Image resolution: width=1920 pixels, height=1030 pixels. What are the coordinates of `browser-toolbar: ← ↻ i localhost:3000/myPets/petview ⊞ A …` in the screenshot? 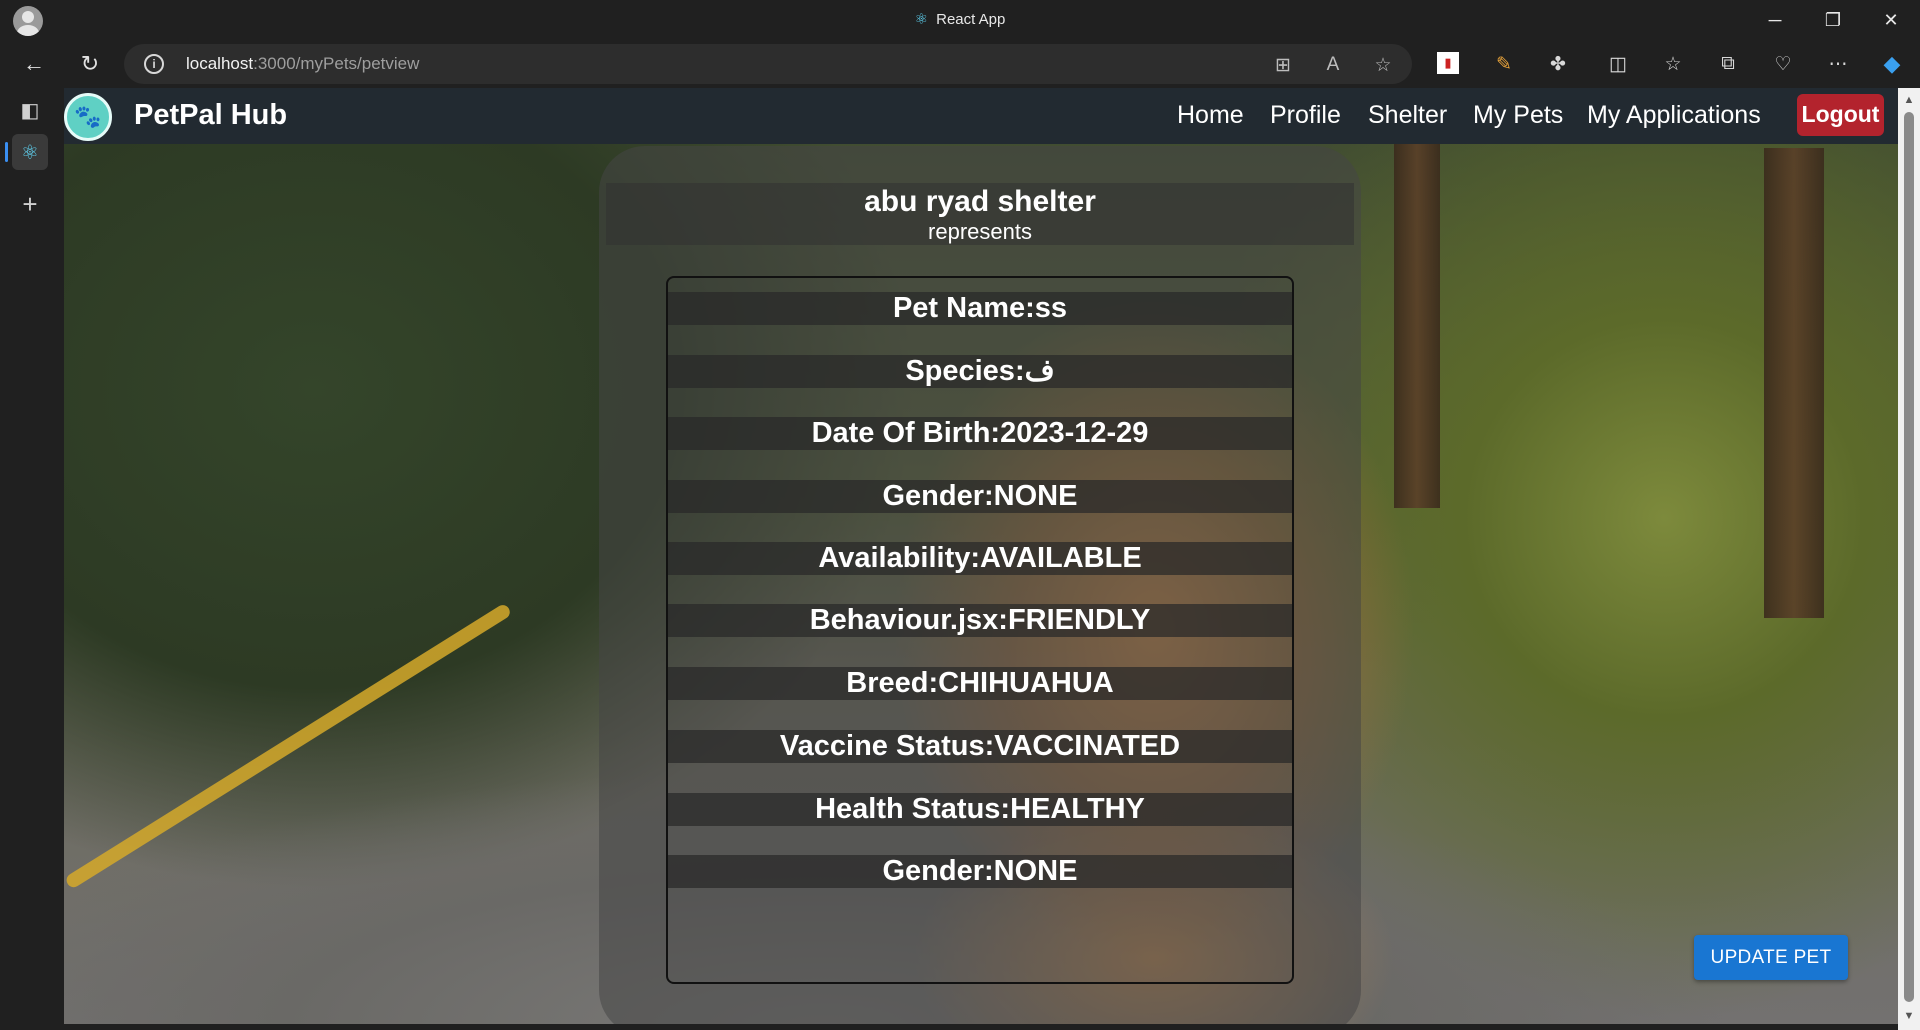 It's located at (960, 64).